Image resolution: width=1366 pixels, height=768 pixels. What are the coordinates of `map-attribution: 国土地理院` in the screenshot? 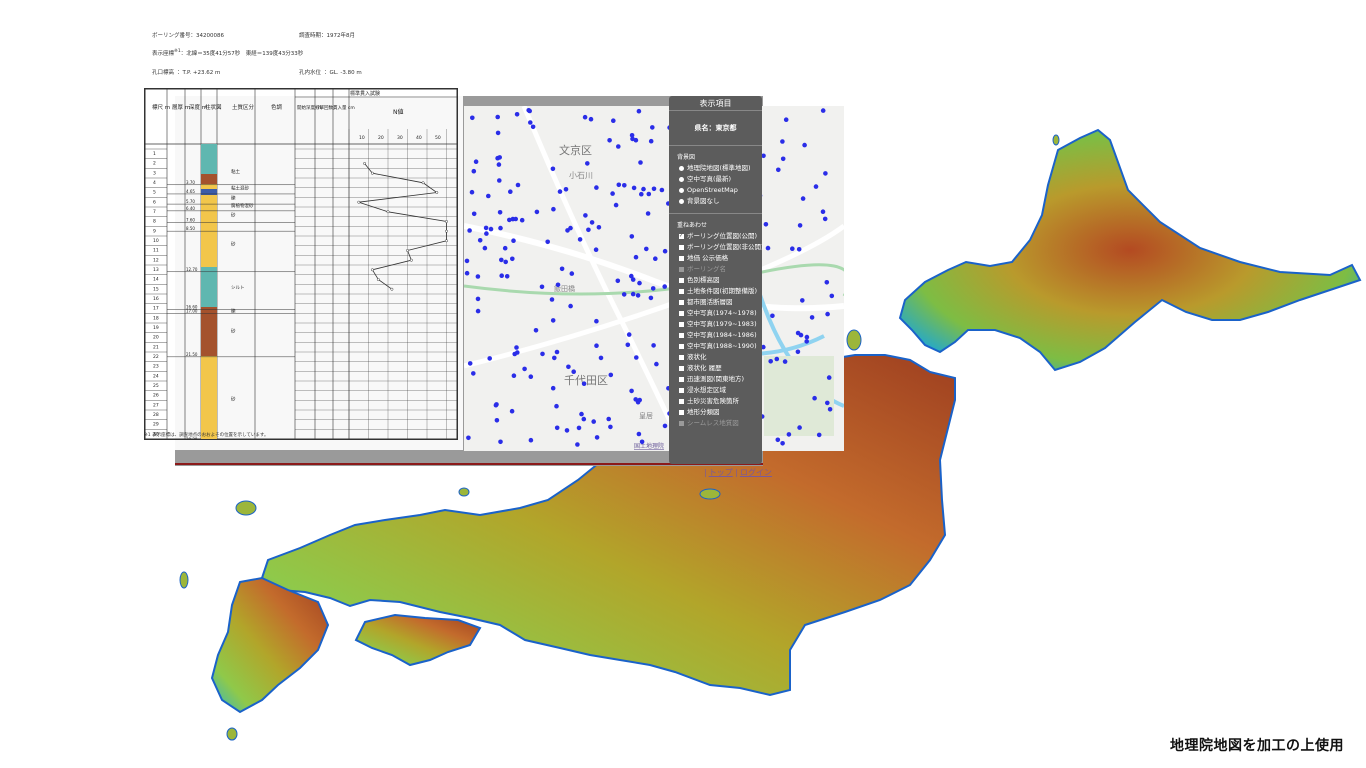 It's located at (649, 446).